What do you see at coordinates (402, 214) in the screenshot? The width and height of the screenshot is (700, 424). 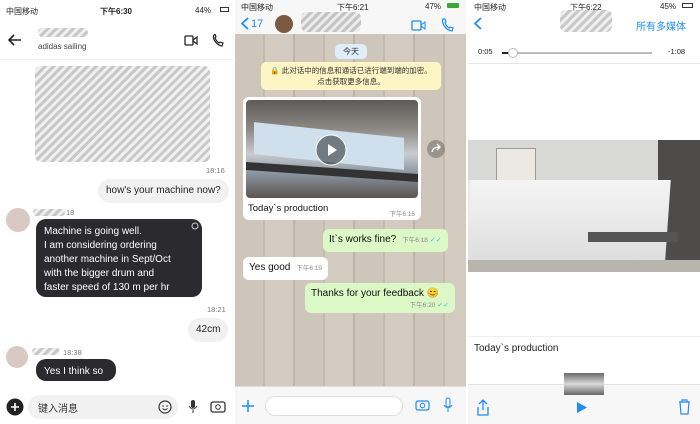 I see `message-time: 下午6:16` at bounding box center [402, 214].